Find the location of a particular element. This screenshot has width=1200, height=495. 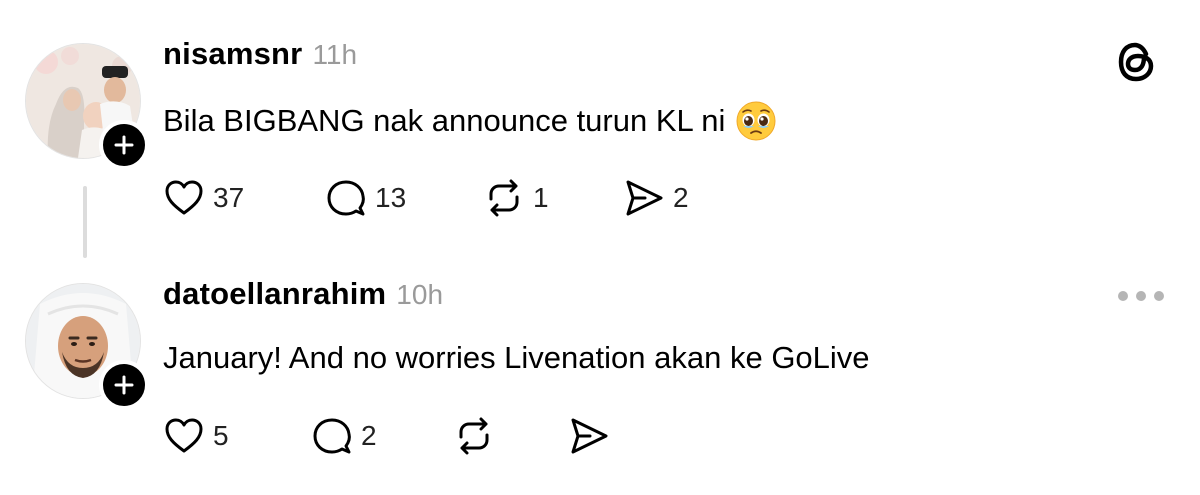

like-button: 37 is located at coordinates (203, 198).